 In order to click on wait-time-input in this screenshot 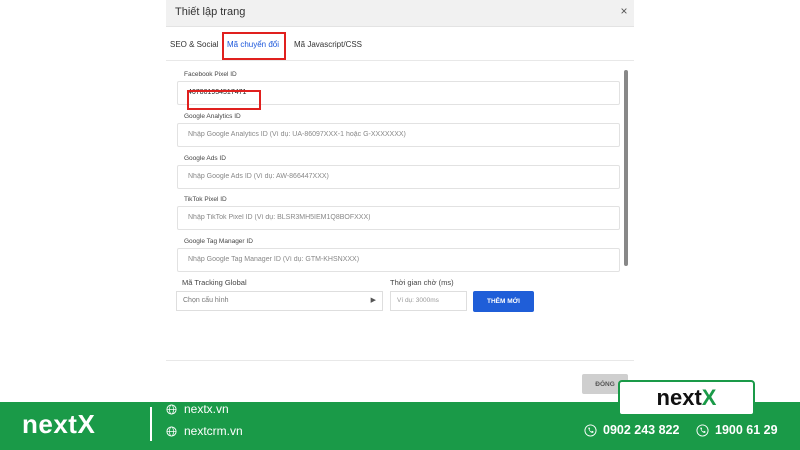, I will do `click(429, 300)`.